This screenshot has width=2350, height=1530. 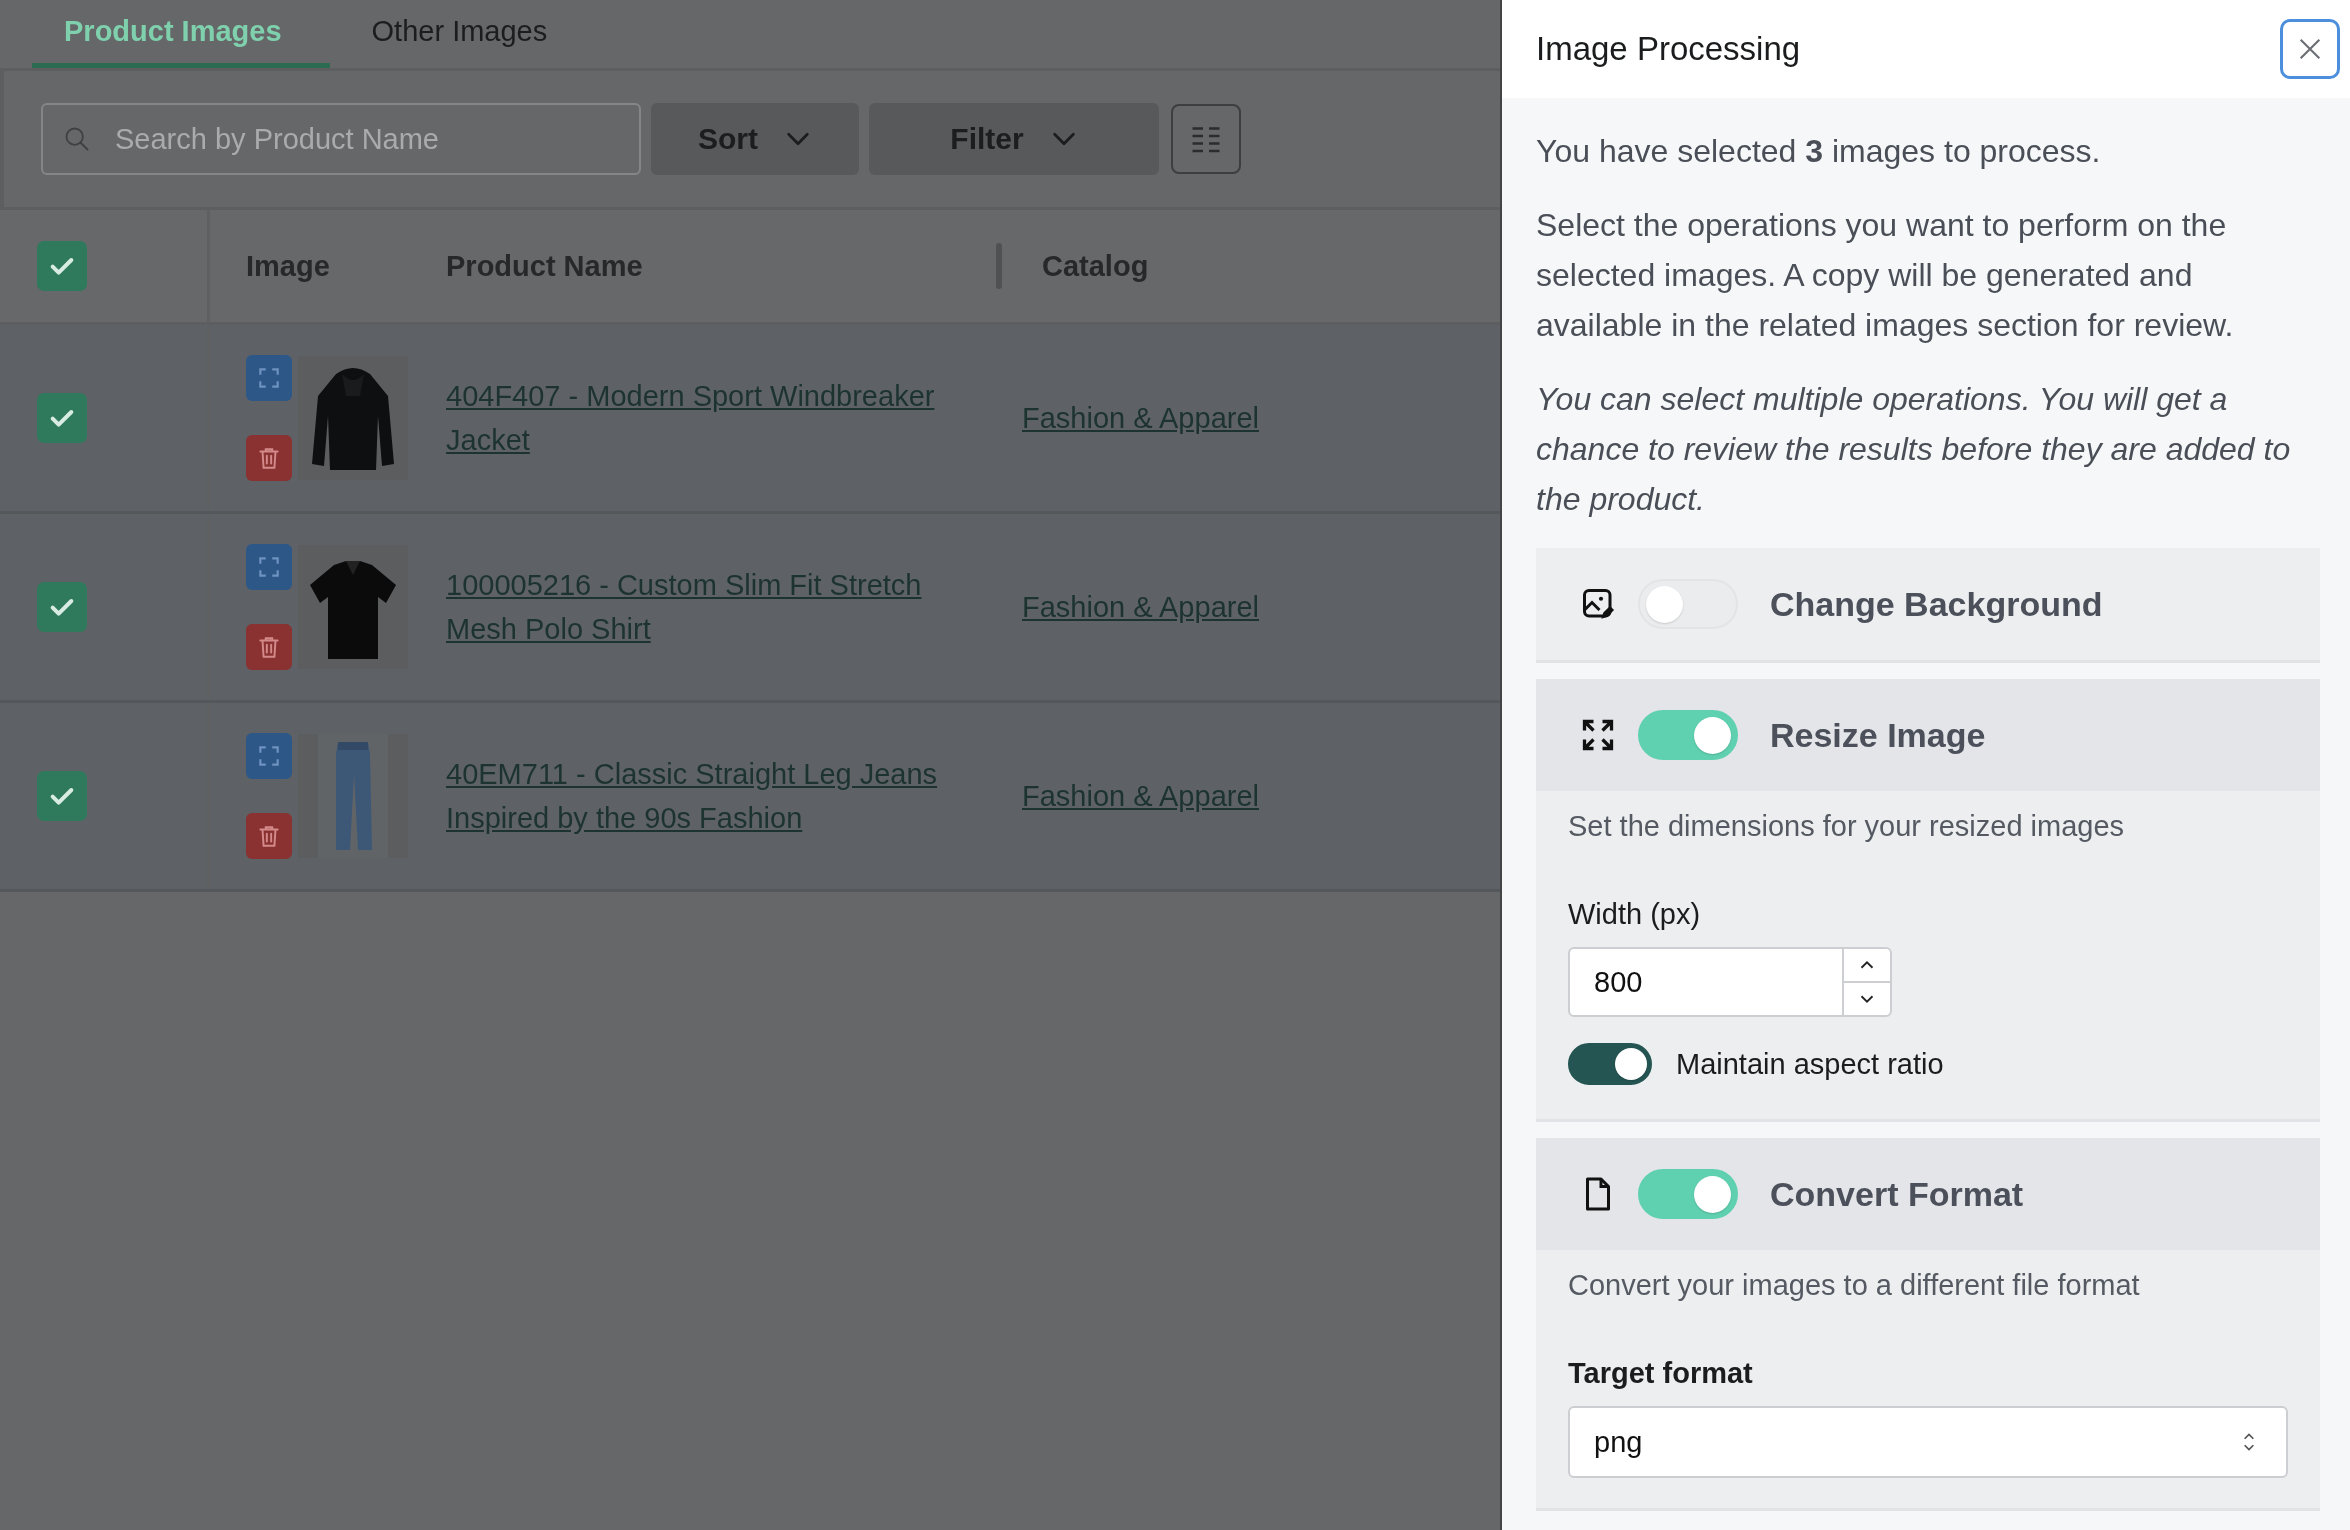 I want to click on tab: Product Images, so click(x=181, y=34).